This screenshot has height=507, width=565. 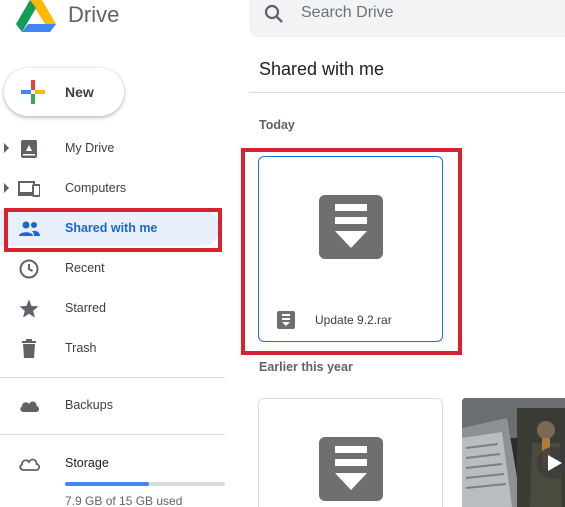 I want to click on new-button: New, so click(x=64, y=92).